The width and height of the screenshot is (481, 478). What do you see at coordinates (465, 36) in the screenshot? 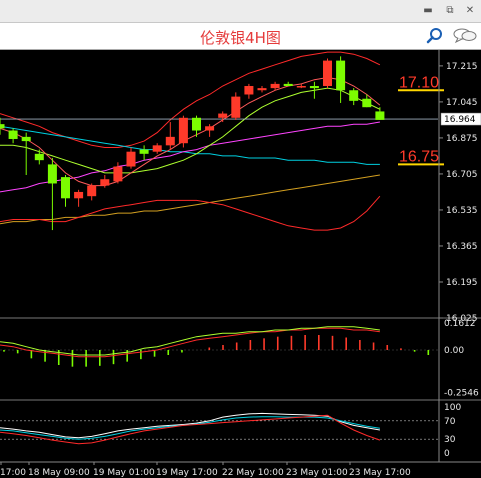
I see `chat-icon` at bounding box center [465, 36].